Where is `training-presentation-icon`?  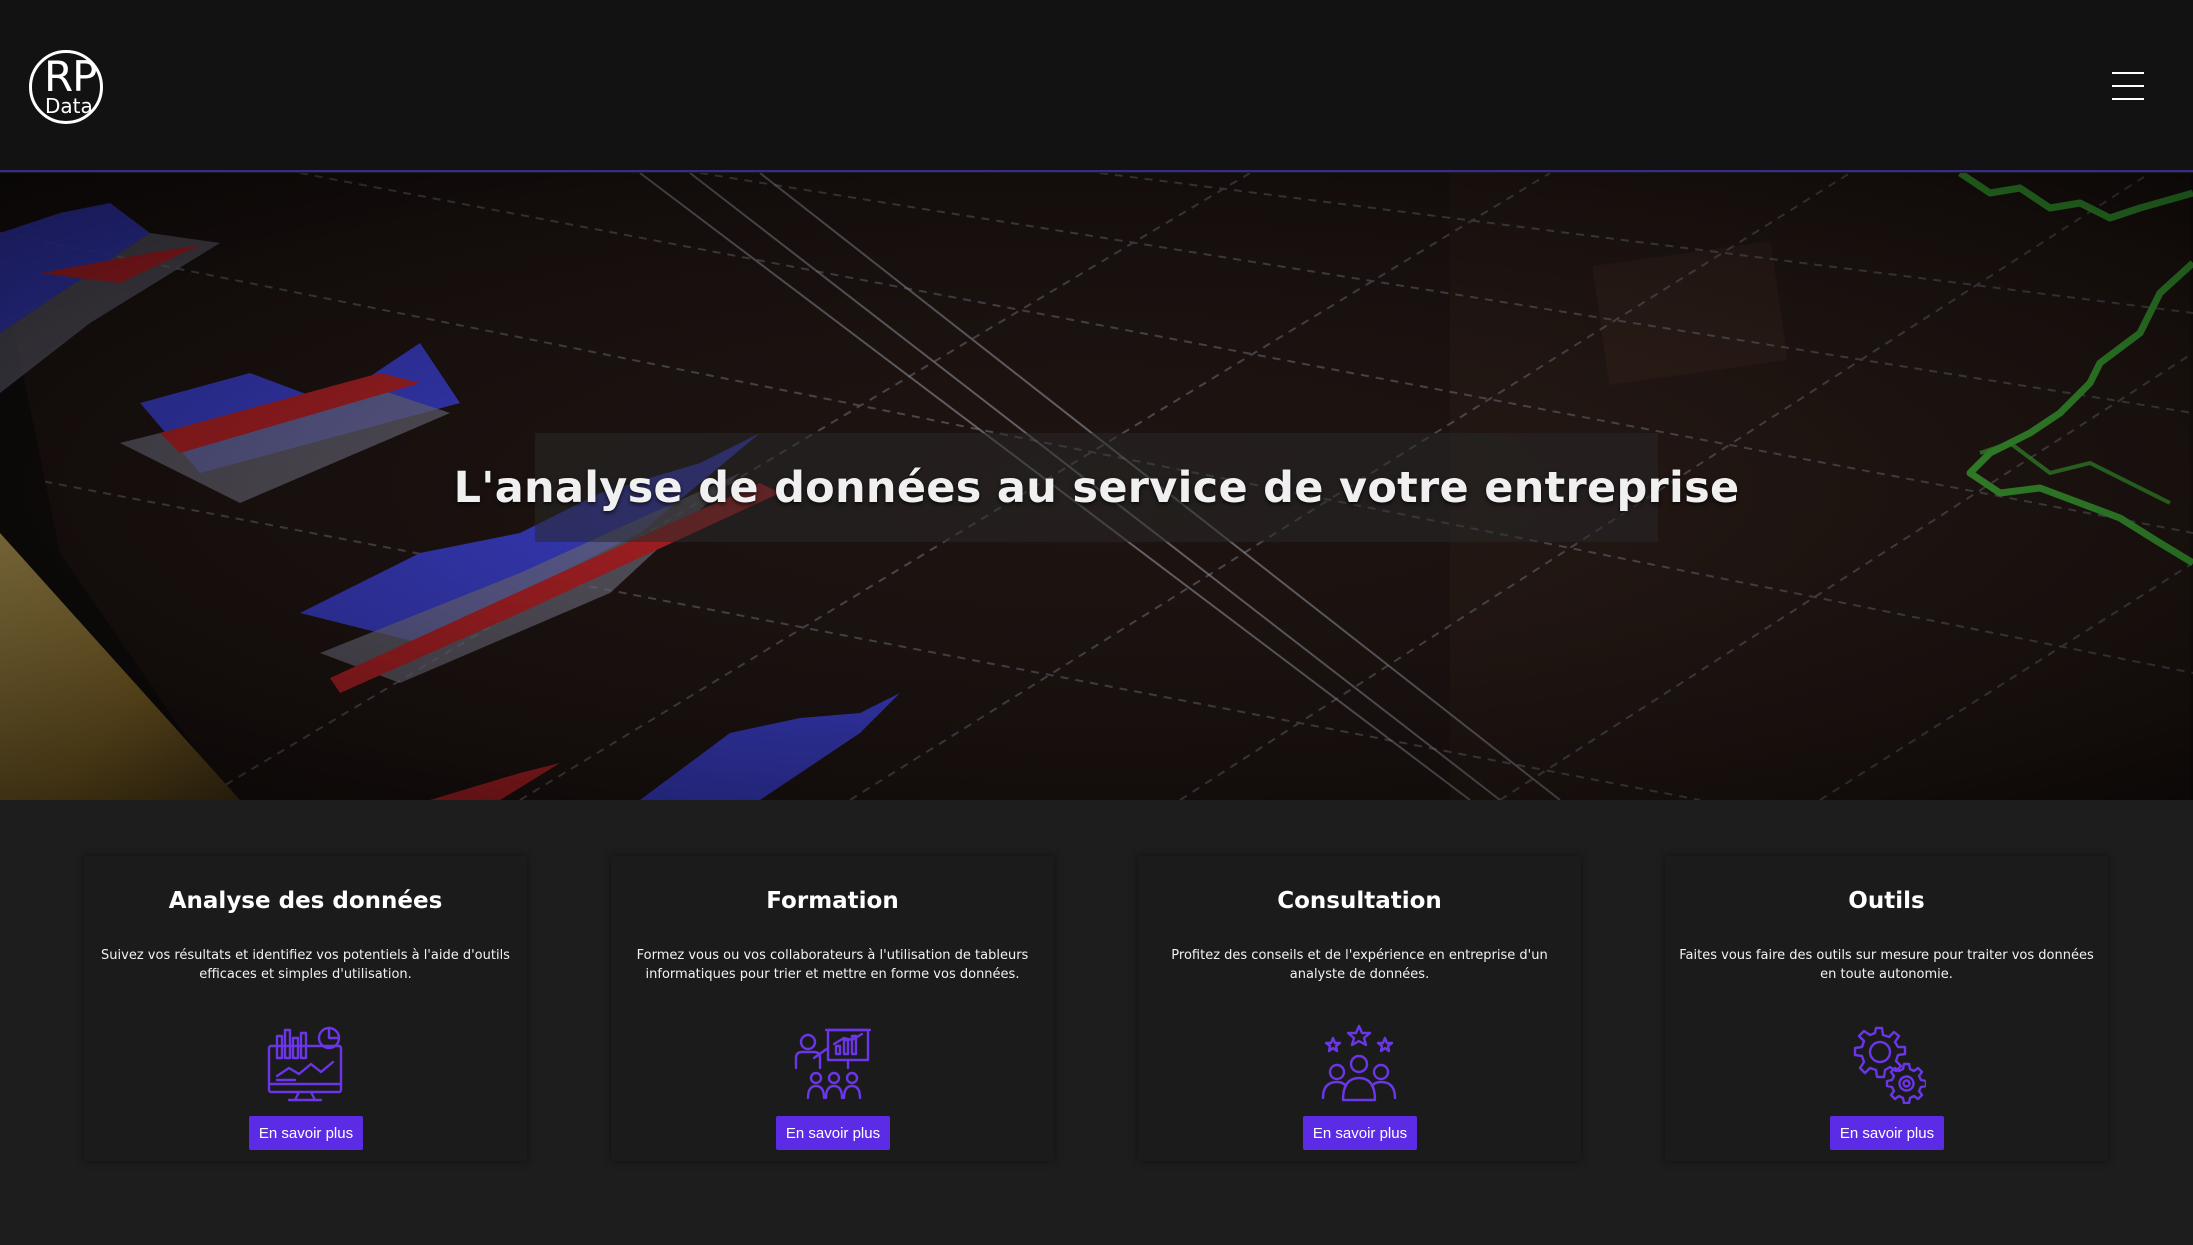
training-presentation-icon is located at coordinates (833, 1064).